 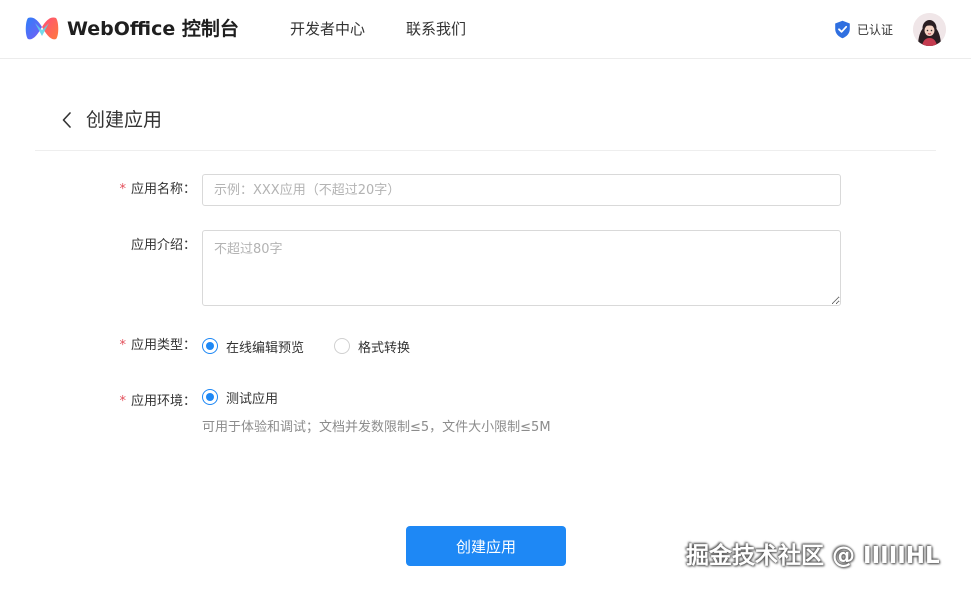 What do you see at coordinates (98, 402) in the screenshot?
I see `app-env-label: * 应用环境：` at bounding box center [98, 402].